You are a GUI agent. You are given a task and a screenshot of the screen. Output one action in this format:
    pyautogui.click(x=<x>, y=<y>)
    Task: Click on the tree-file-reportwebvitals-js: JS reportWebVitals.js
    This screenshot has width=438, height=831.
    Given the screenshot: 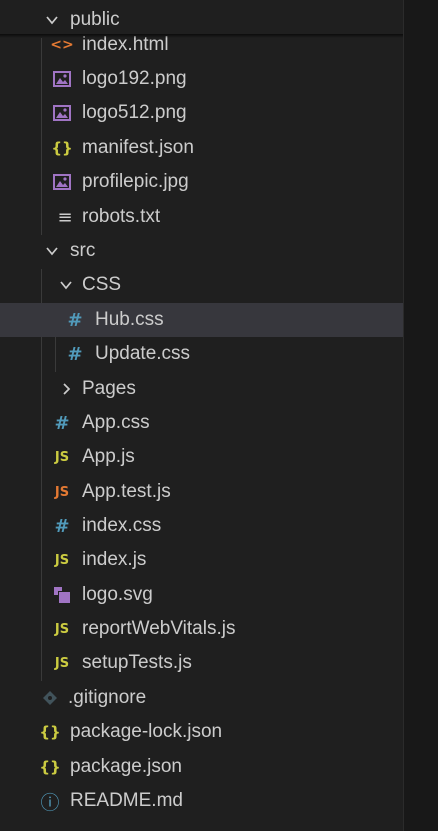 What is the action you would take?
    pyautogui.click(x=201, y=629)
    